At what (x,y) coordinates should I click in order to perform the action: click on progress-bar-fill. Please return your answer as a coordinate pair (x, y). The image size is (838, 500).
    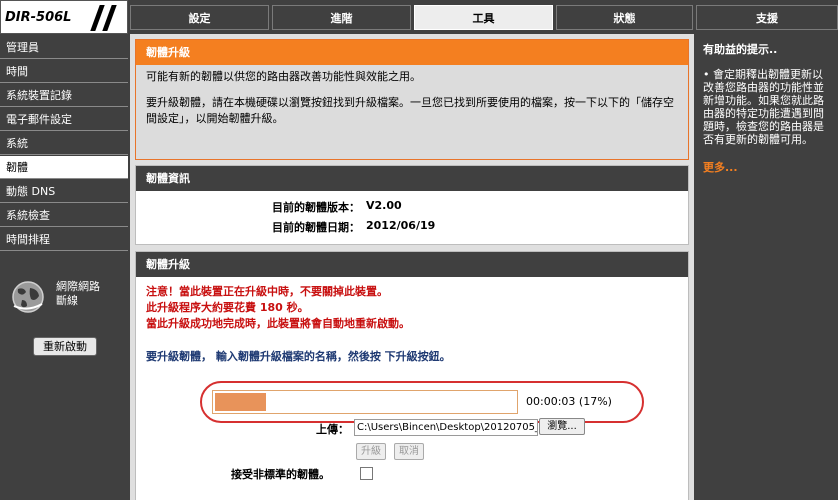
    Looking at the image, I should click on (240, 402).